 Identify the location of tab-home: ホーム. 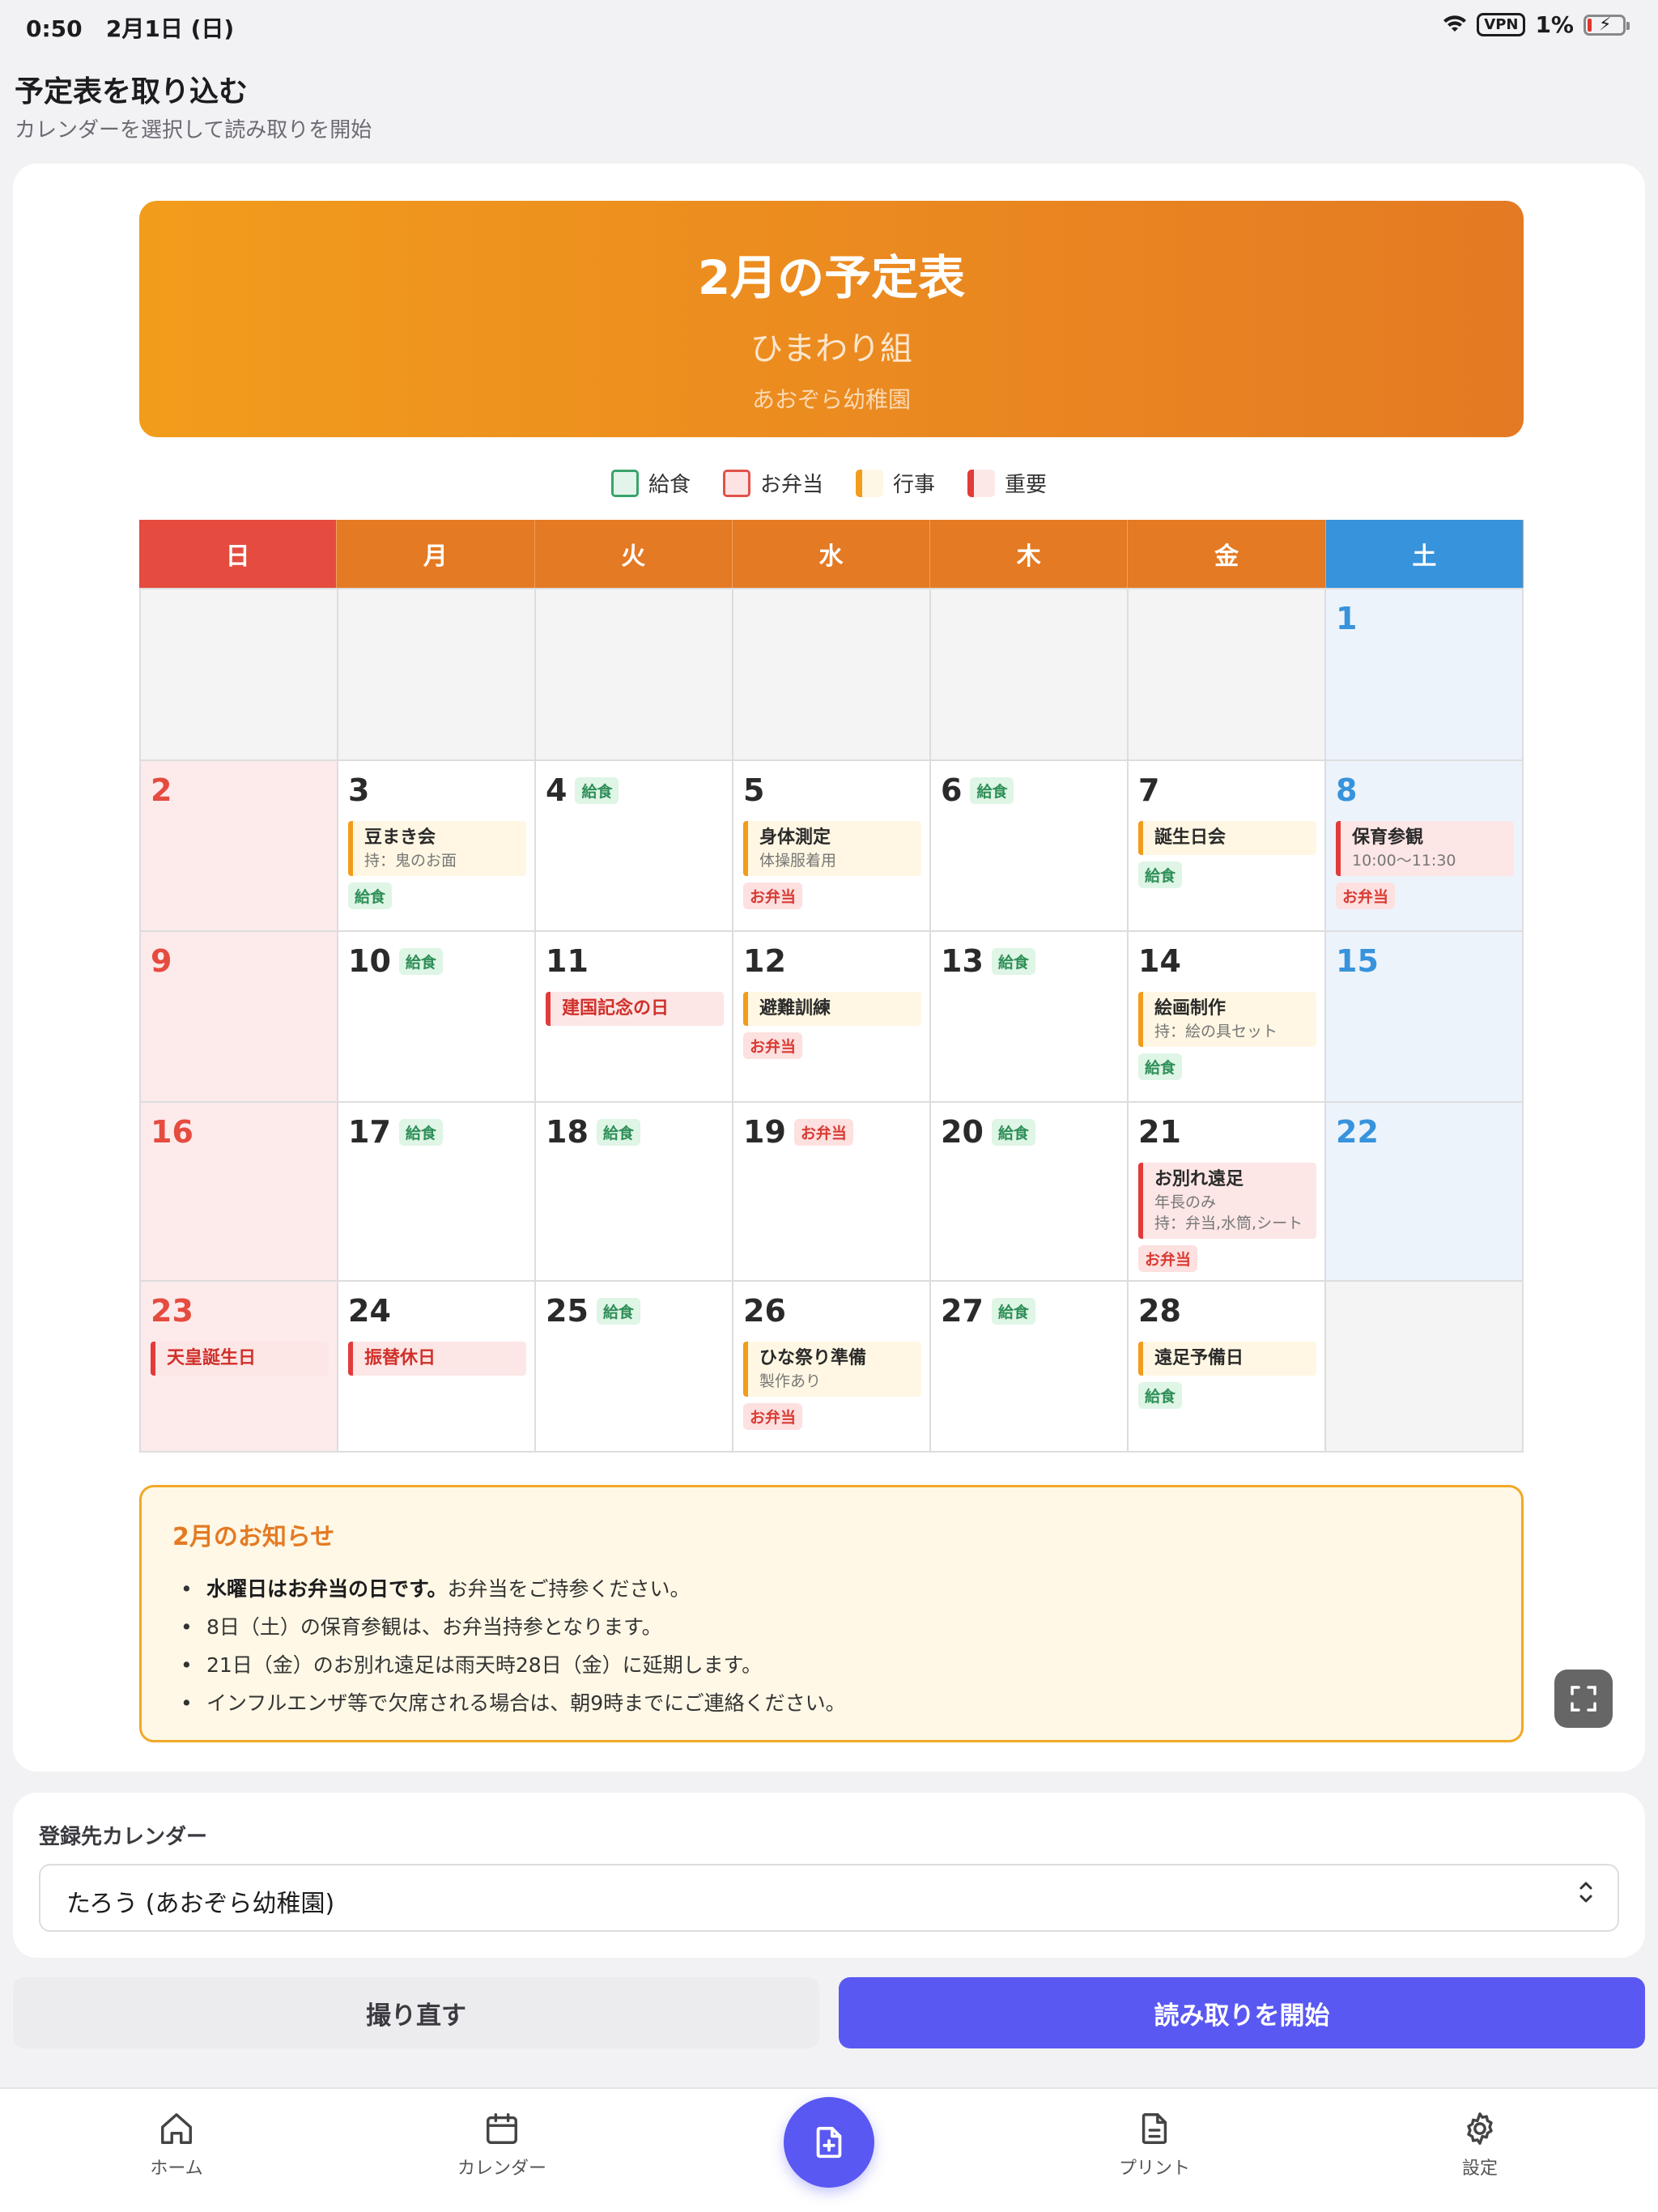
(176, 2145).